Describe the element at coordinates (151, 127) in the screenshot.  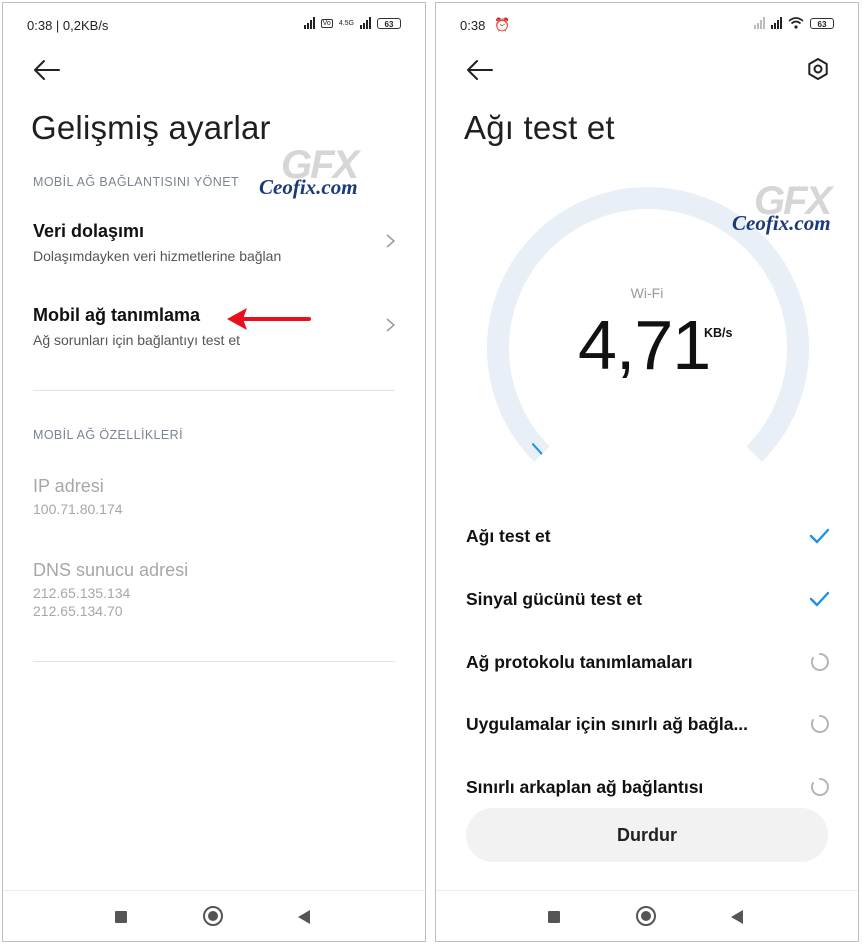
I see `page-title: Gelişmiş ayarlar` at that location.